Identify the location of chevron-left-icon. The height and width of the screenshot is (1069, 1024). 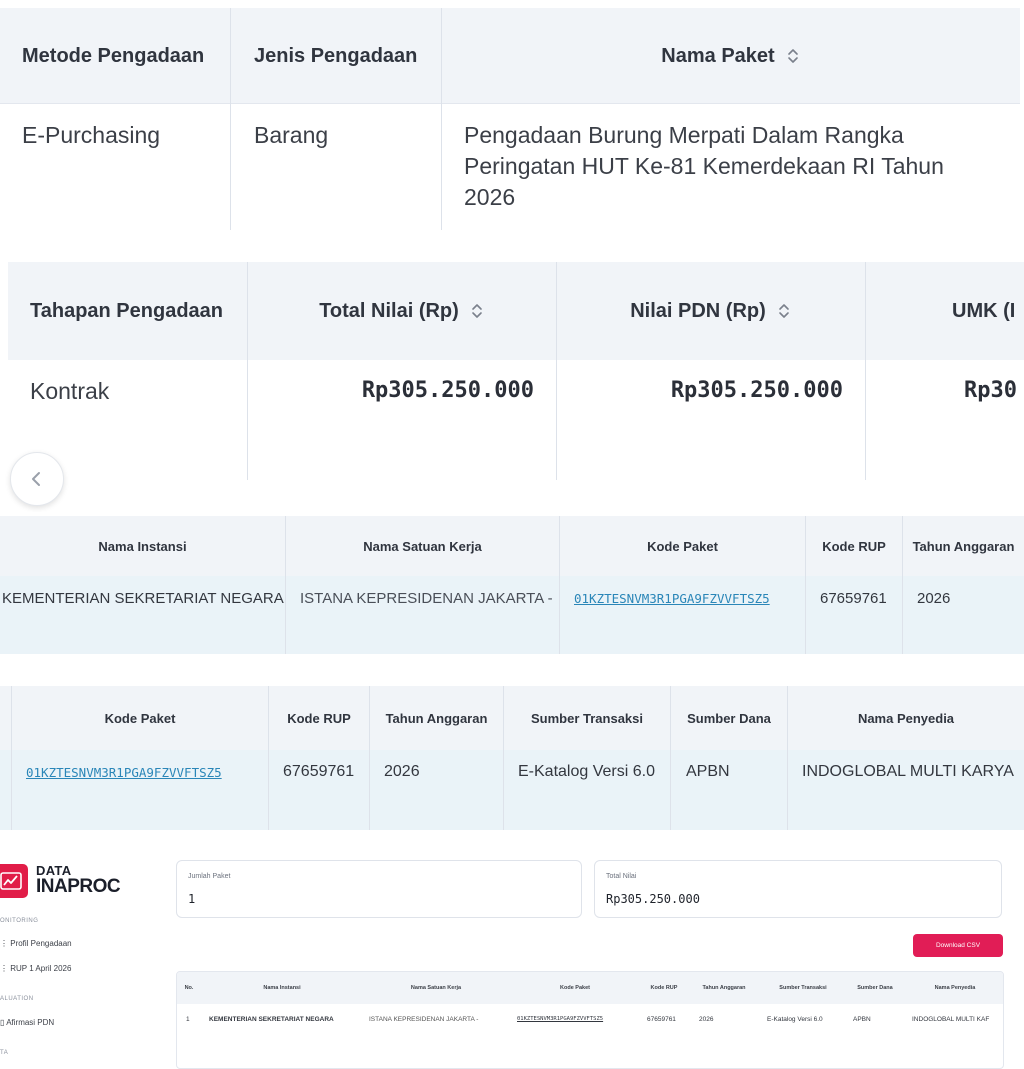
(36, 479).